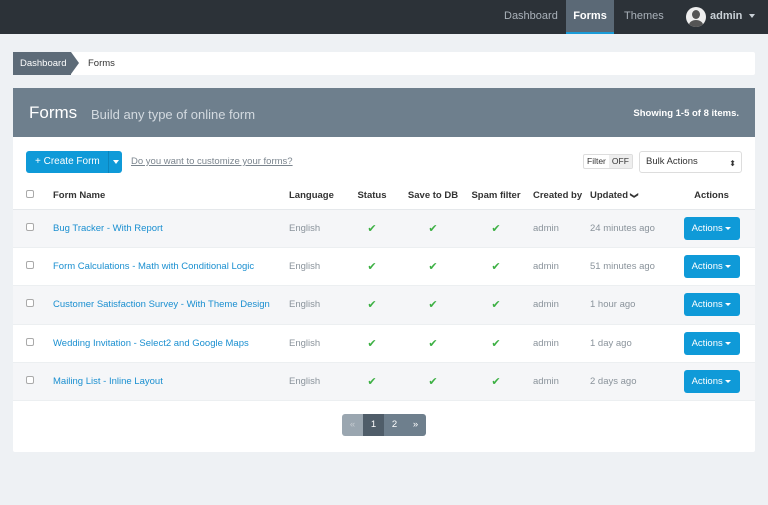  What do you see at coordinates (629, 382) in the screenshot?
I see `updated: 2 days ago` at bounding box center [629, 382].